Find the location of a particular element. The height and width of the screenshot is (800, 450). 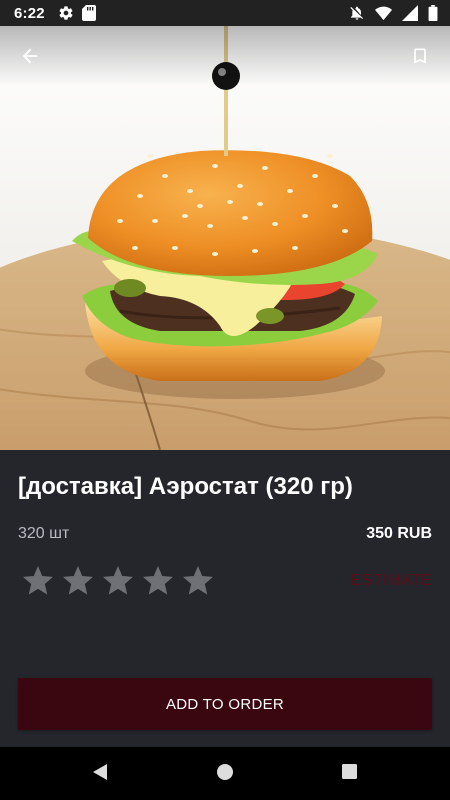

nav-home-button is located at coordinates (225, 774).